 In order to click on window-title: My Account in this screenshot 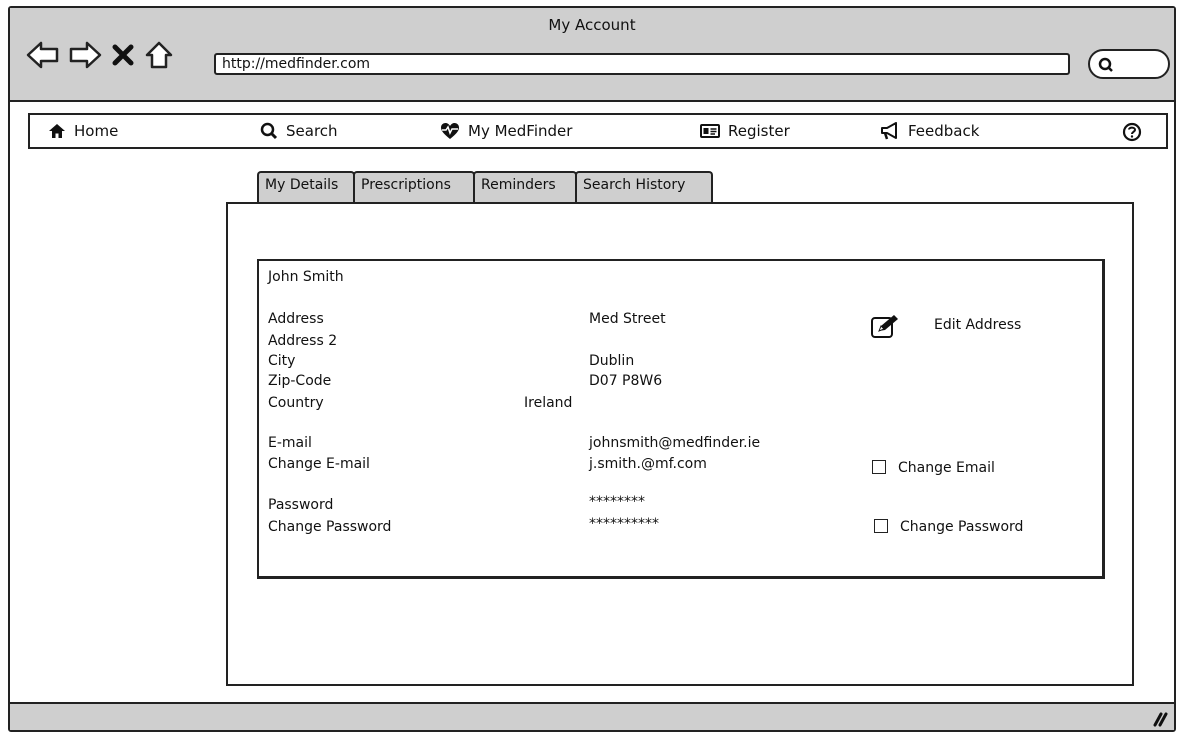, I will do `click(592, 25)`.